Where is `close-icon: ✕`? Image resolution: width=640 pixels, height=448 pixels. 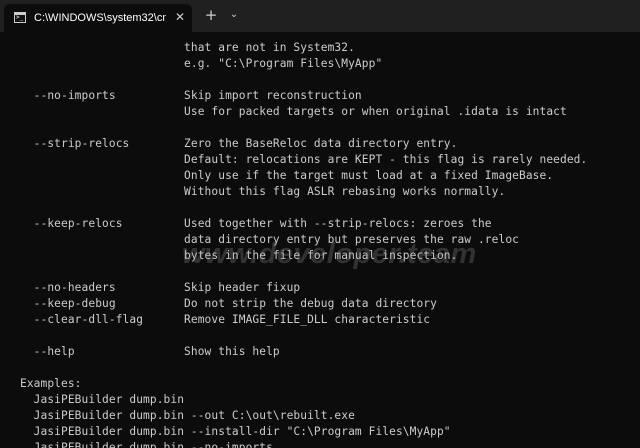 close-icon: ✕ is located at coordinates (180, 17).